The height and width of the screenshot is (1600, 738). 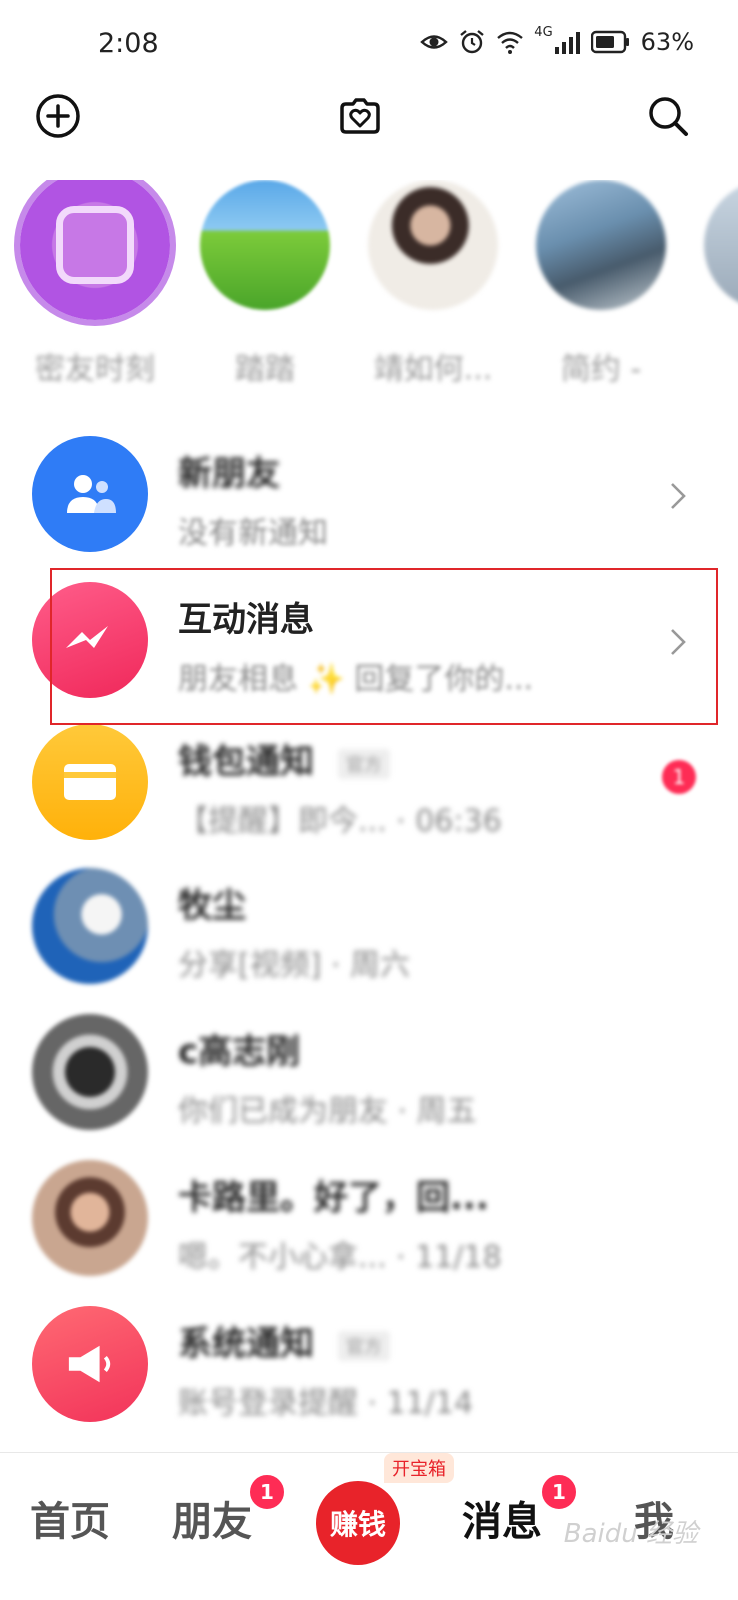 What do you see at coordinates (239, 1052) in the screenshot?
I see `item-title: c高志刚` at bounding box center [239, 1052].